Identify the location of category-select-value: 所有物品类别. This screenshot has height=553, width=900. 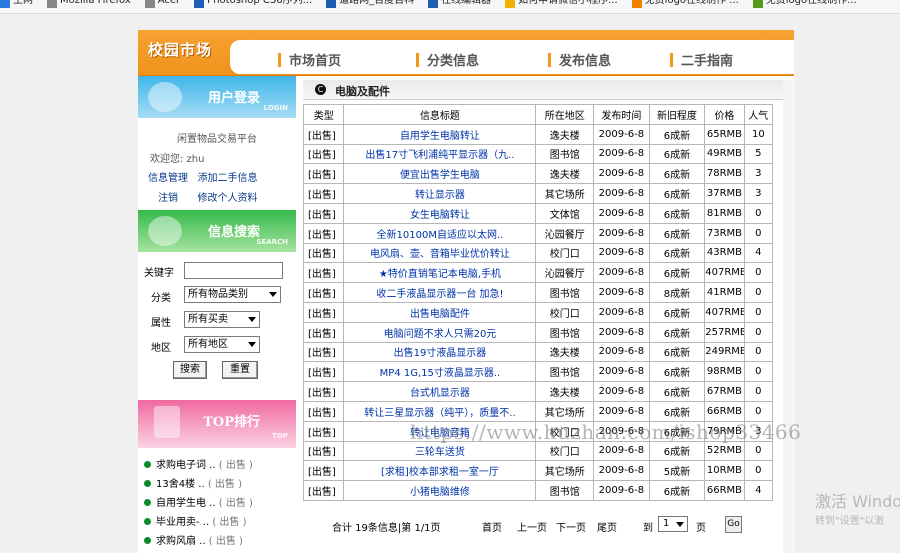
(218, 294).